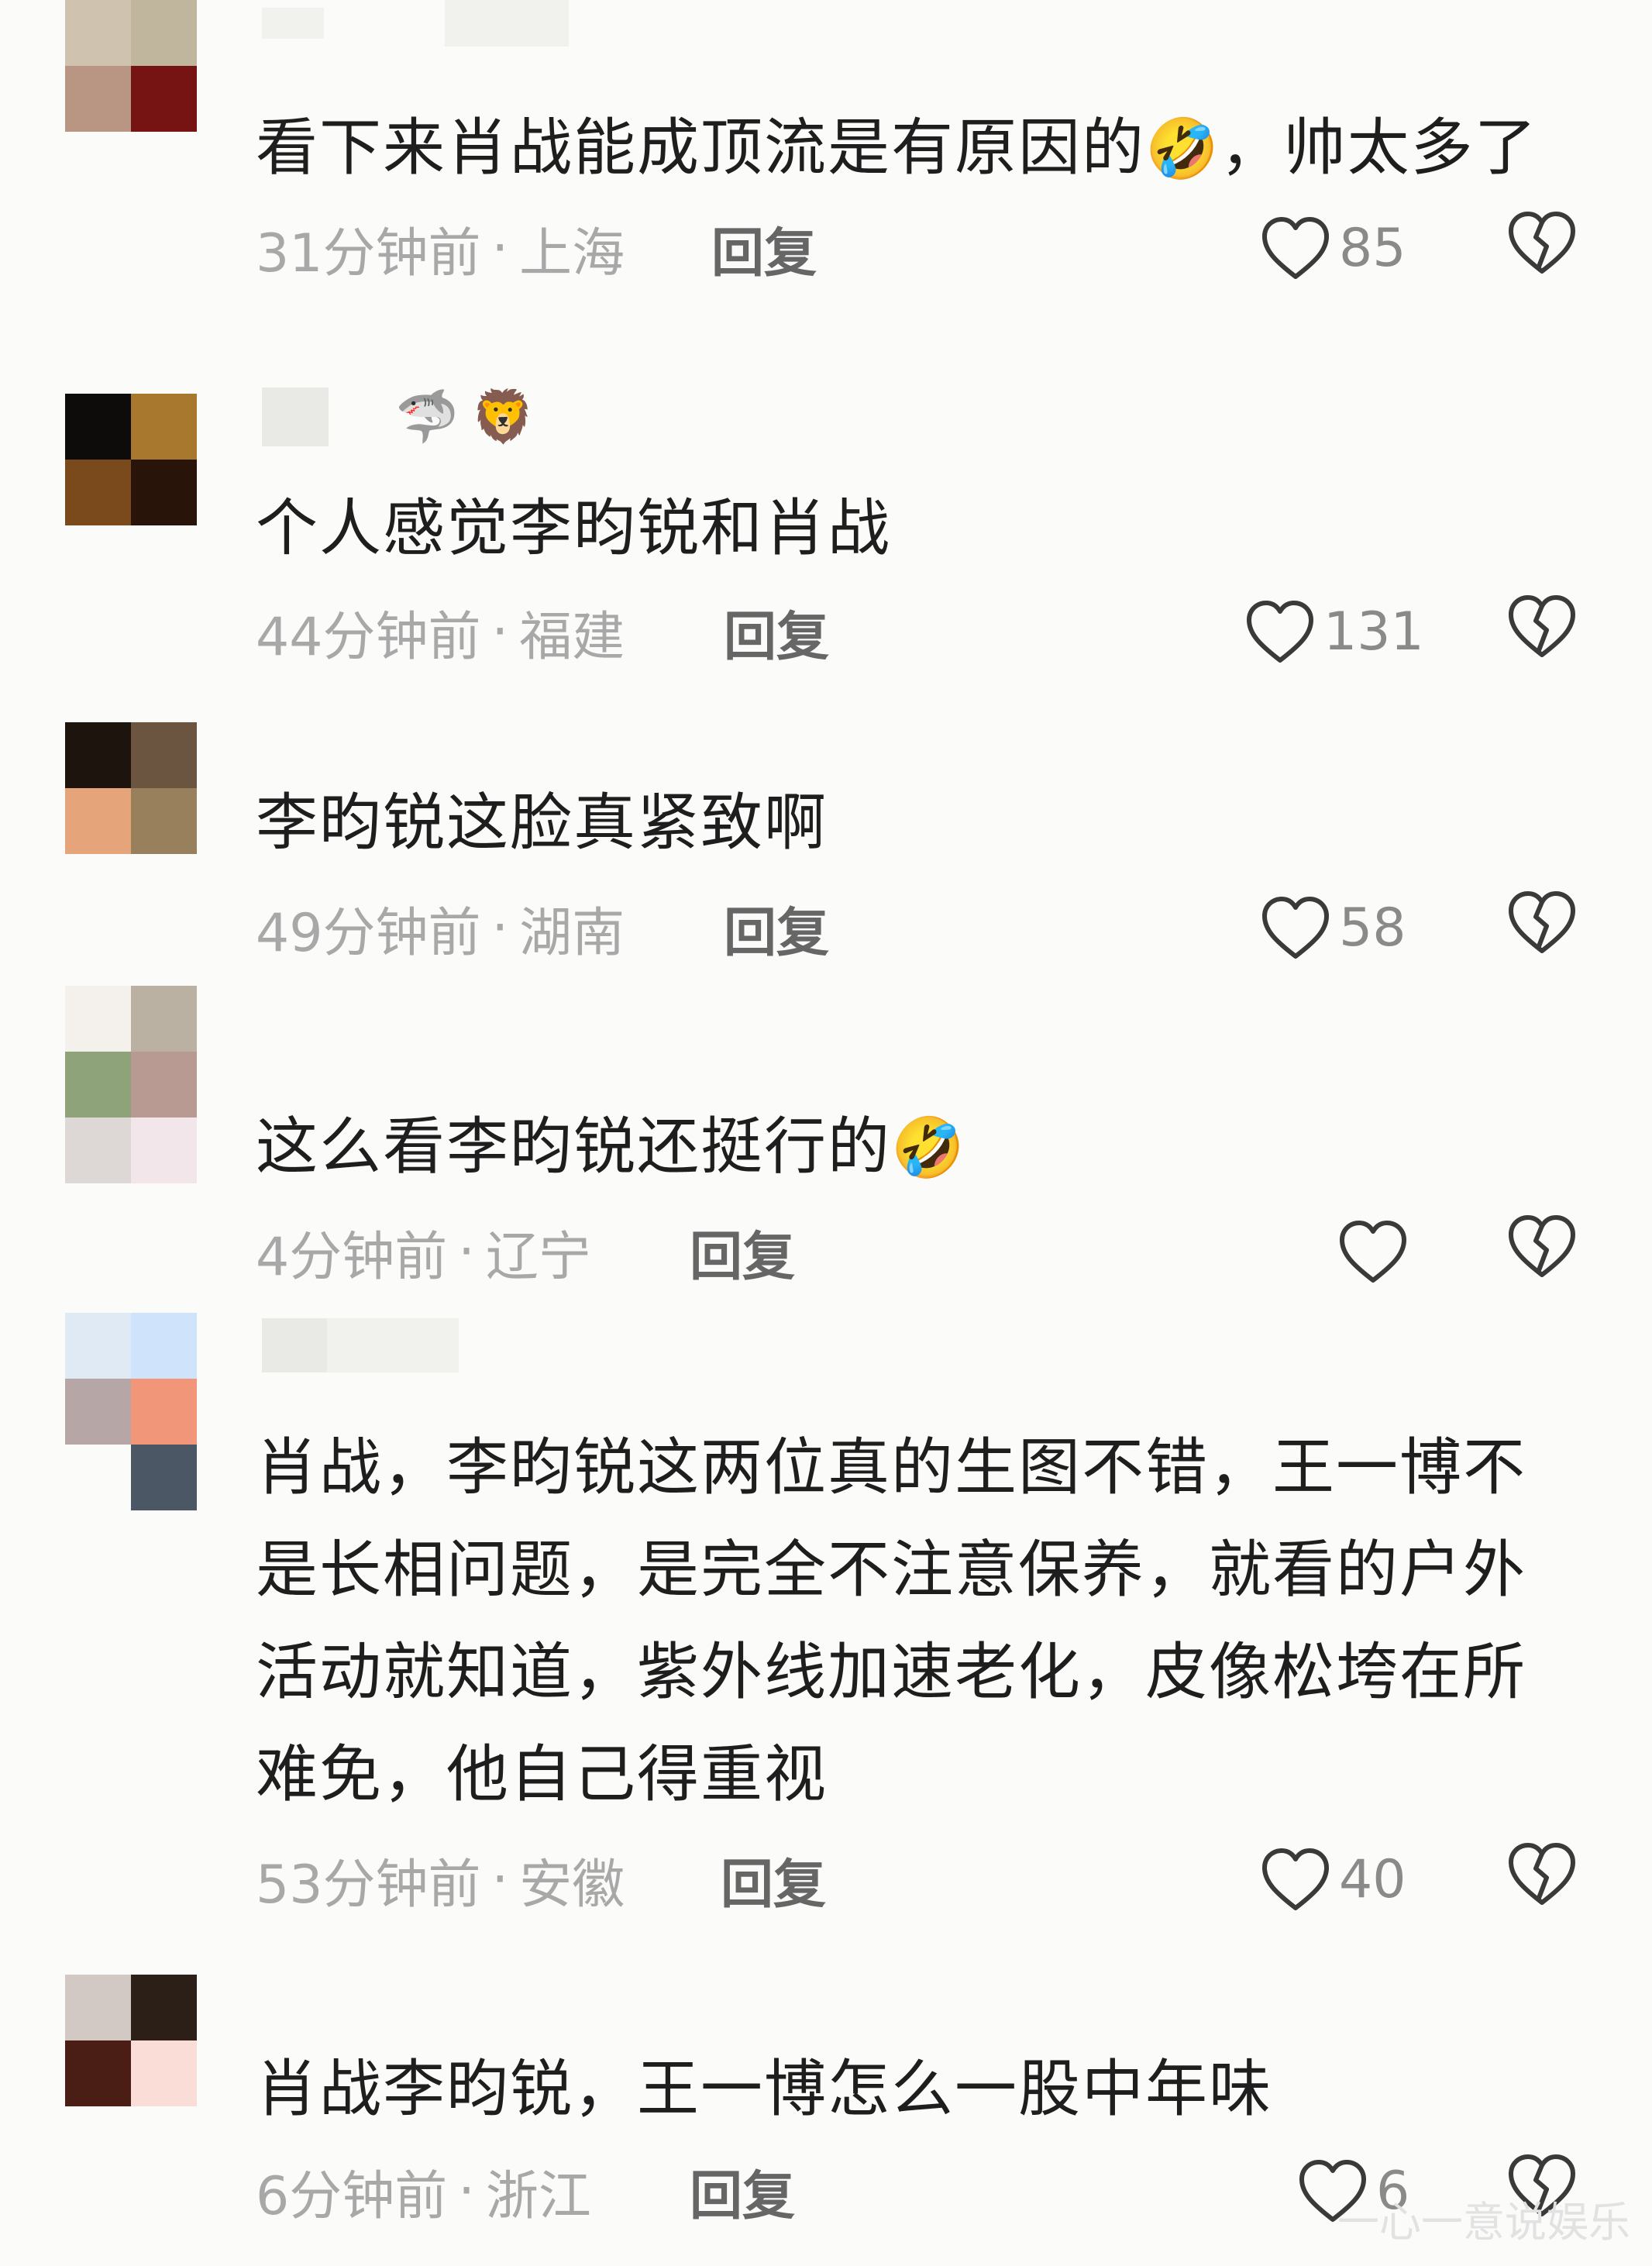 Image resolution: width=1652 pixels, height=2266 pixels. What do you see at coordinates (427, 417) in the screenshot?
I see `shark-emoji: 🦈` at bounding box center [427, 417].